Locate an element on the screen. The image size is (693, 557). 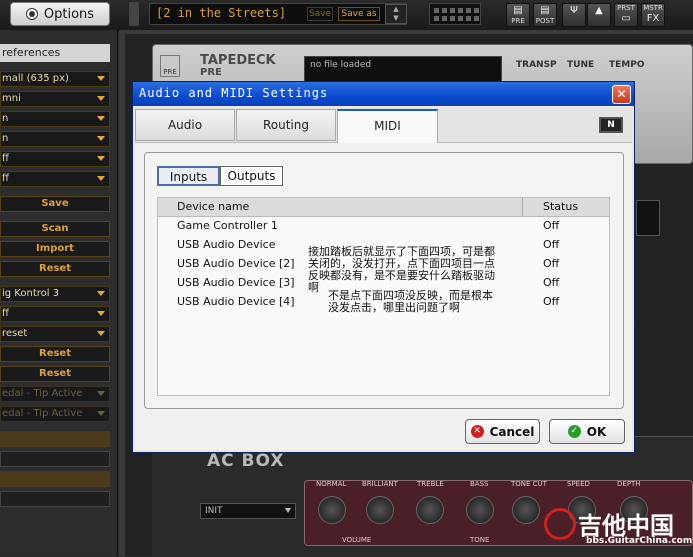
tone-cut-knob is located at coordinates (526, 510).